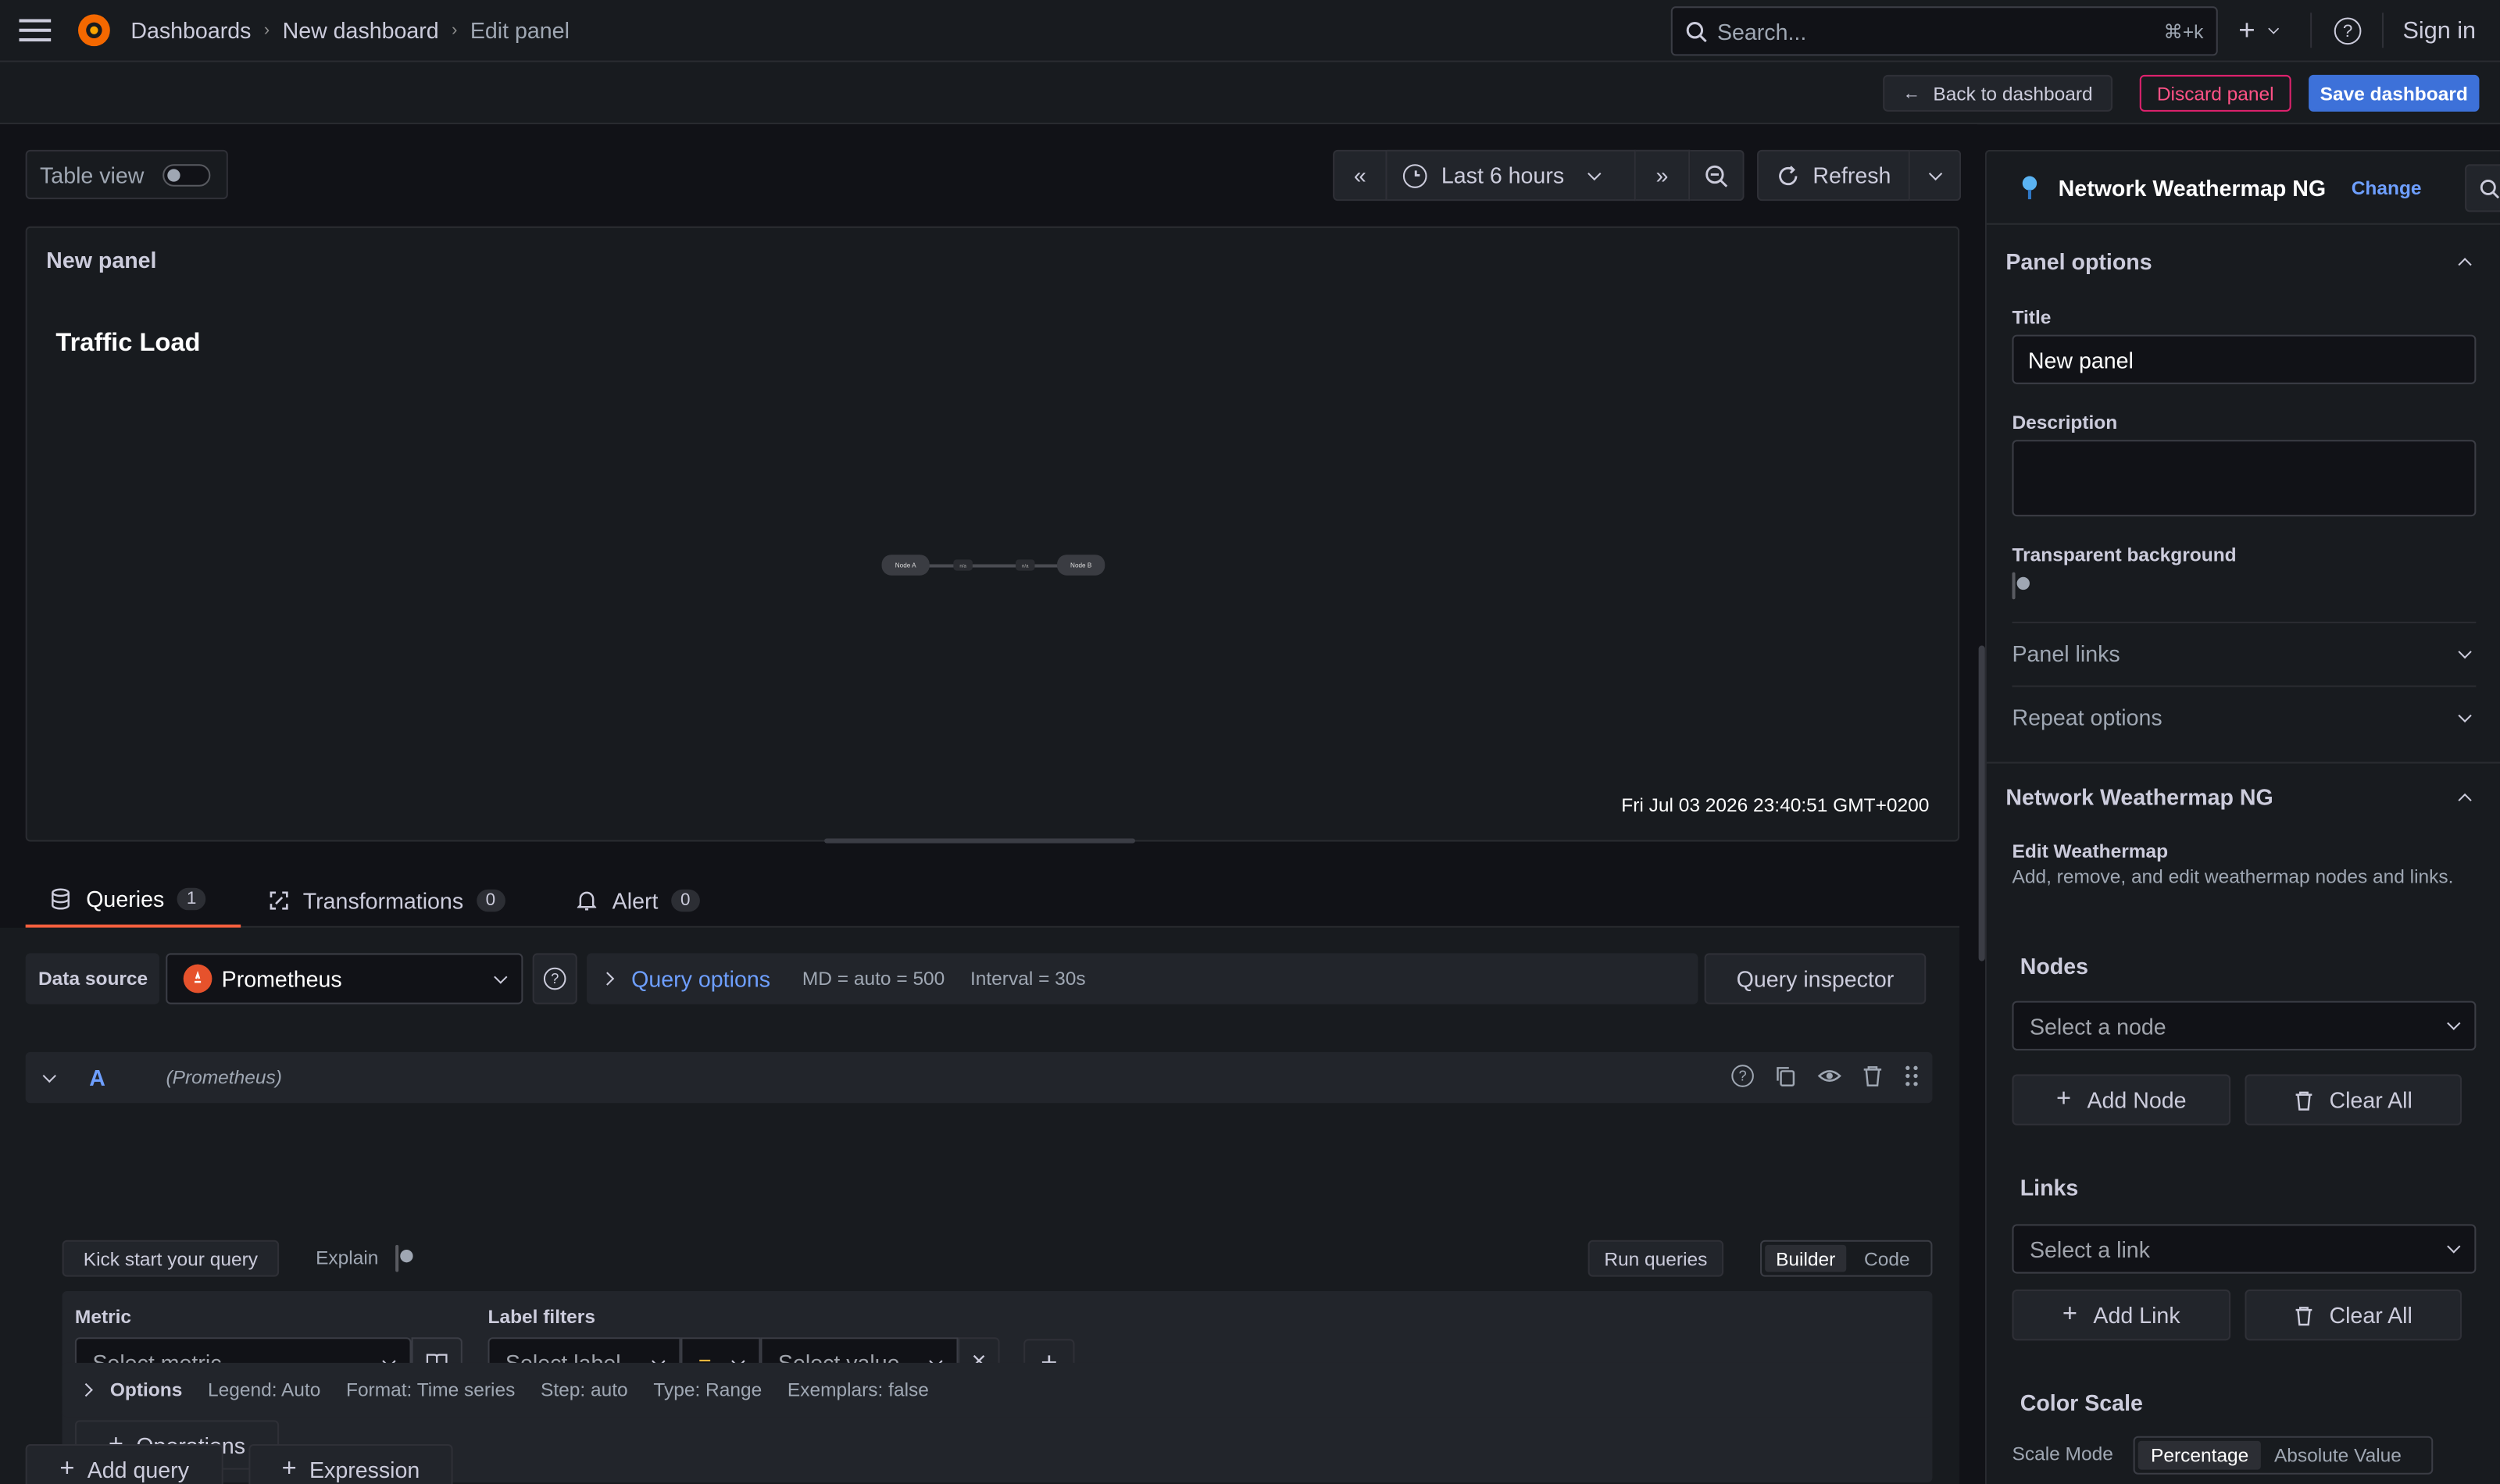 The image size is (2500, 1484). What do you see at coordinates (279, 900) in the screenshot?
I see `transform-icon` at bounding box center [279, 900].